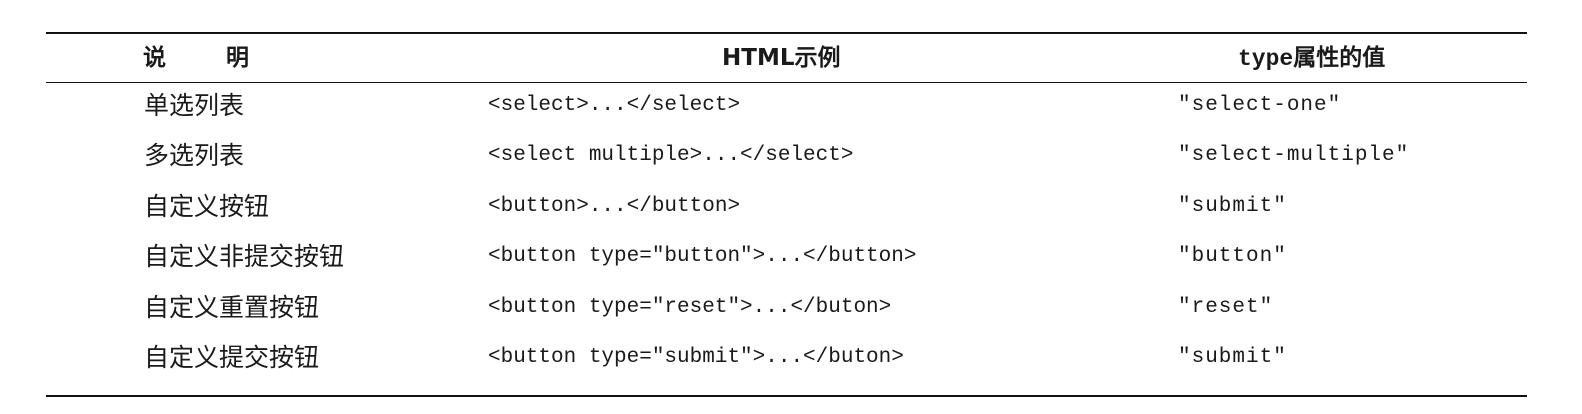  Describe the element at coordinates (614, 206) in the screenshot. I see `row-html-example: <button>...</button>` at that location.